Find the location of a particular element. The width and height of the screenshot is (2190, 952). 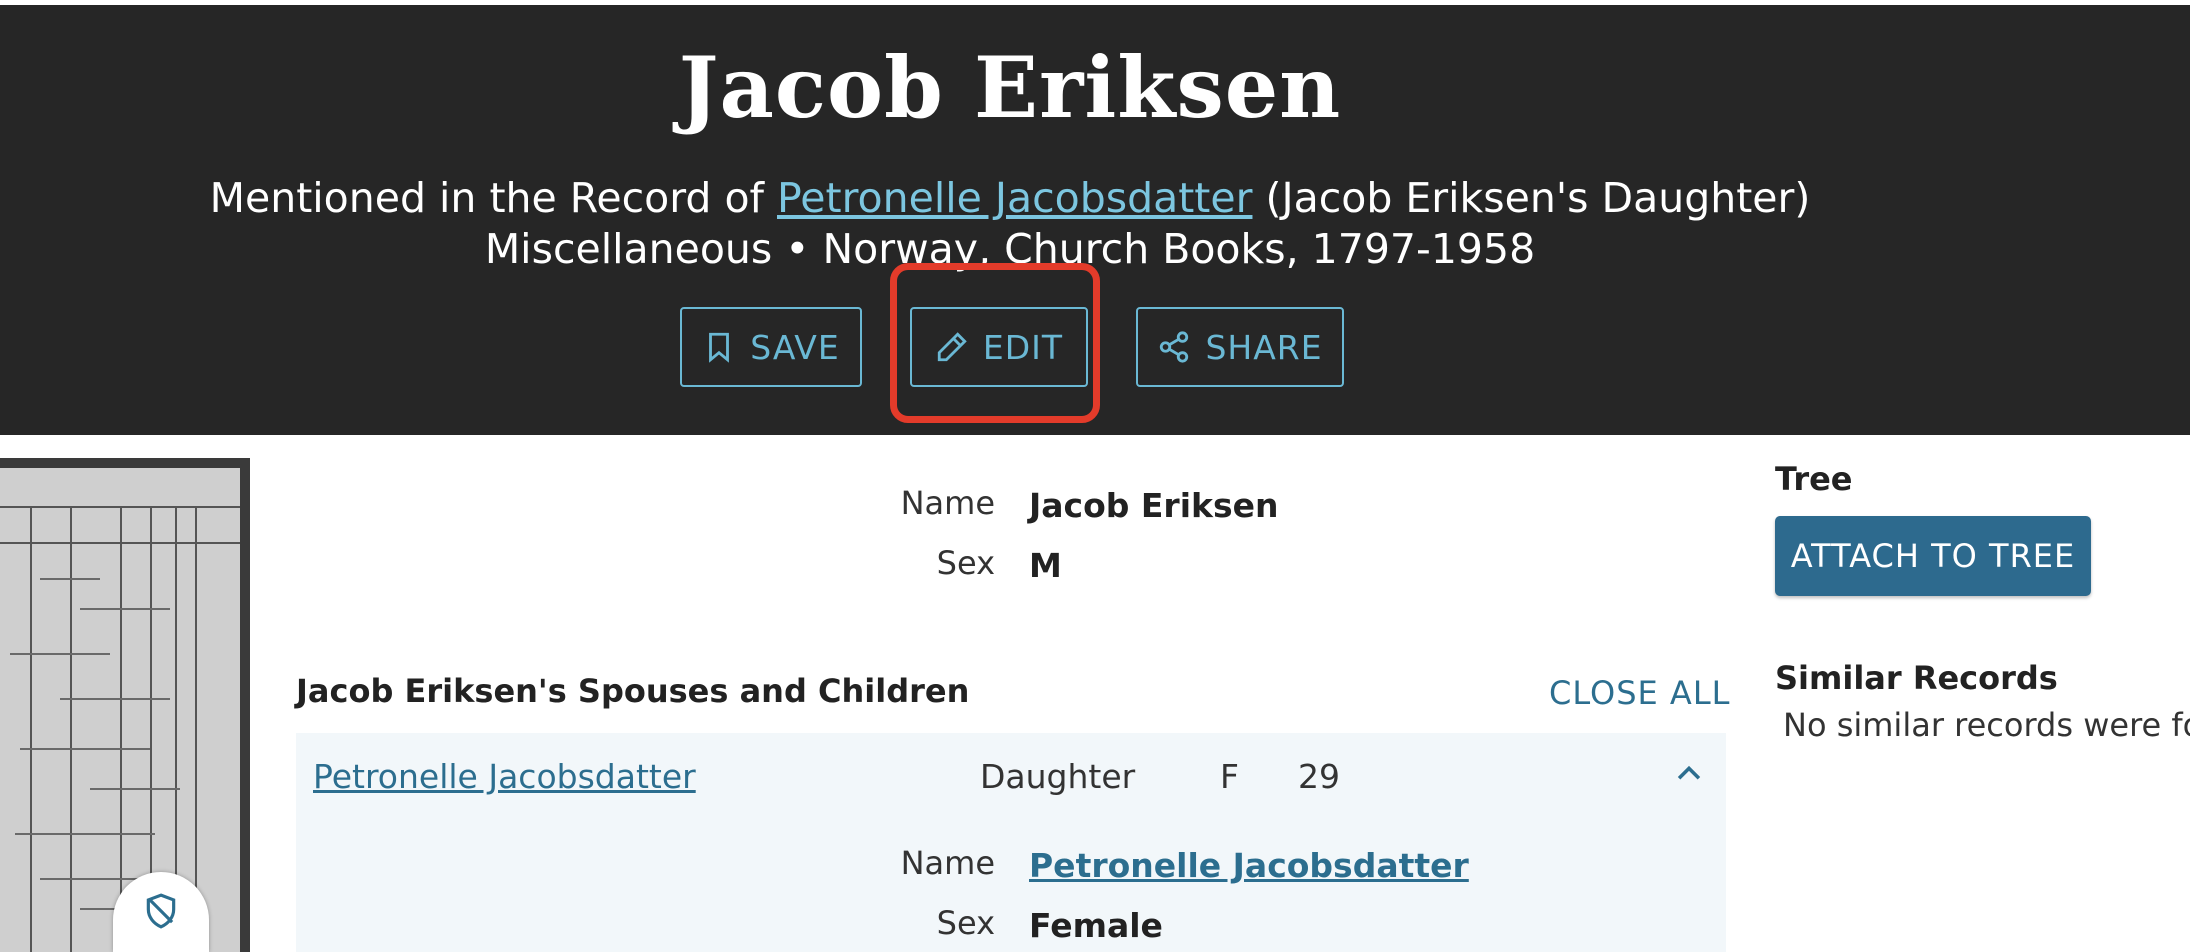

name-value: Jacob Eriksen is located at coordinates (1154, 505).